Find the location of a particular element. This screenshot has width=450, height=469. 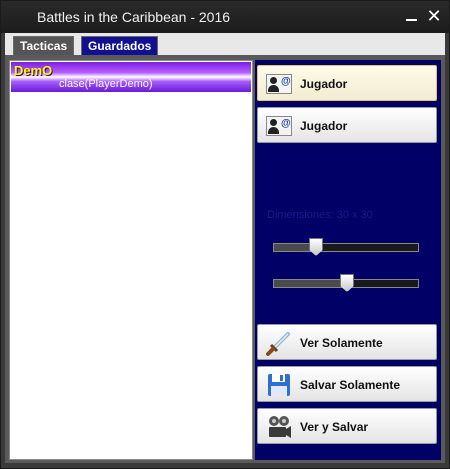

view-only-label: Ver Solamente is located at coordinates (341, 343).